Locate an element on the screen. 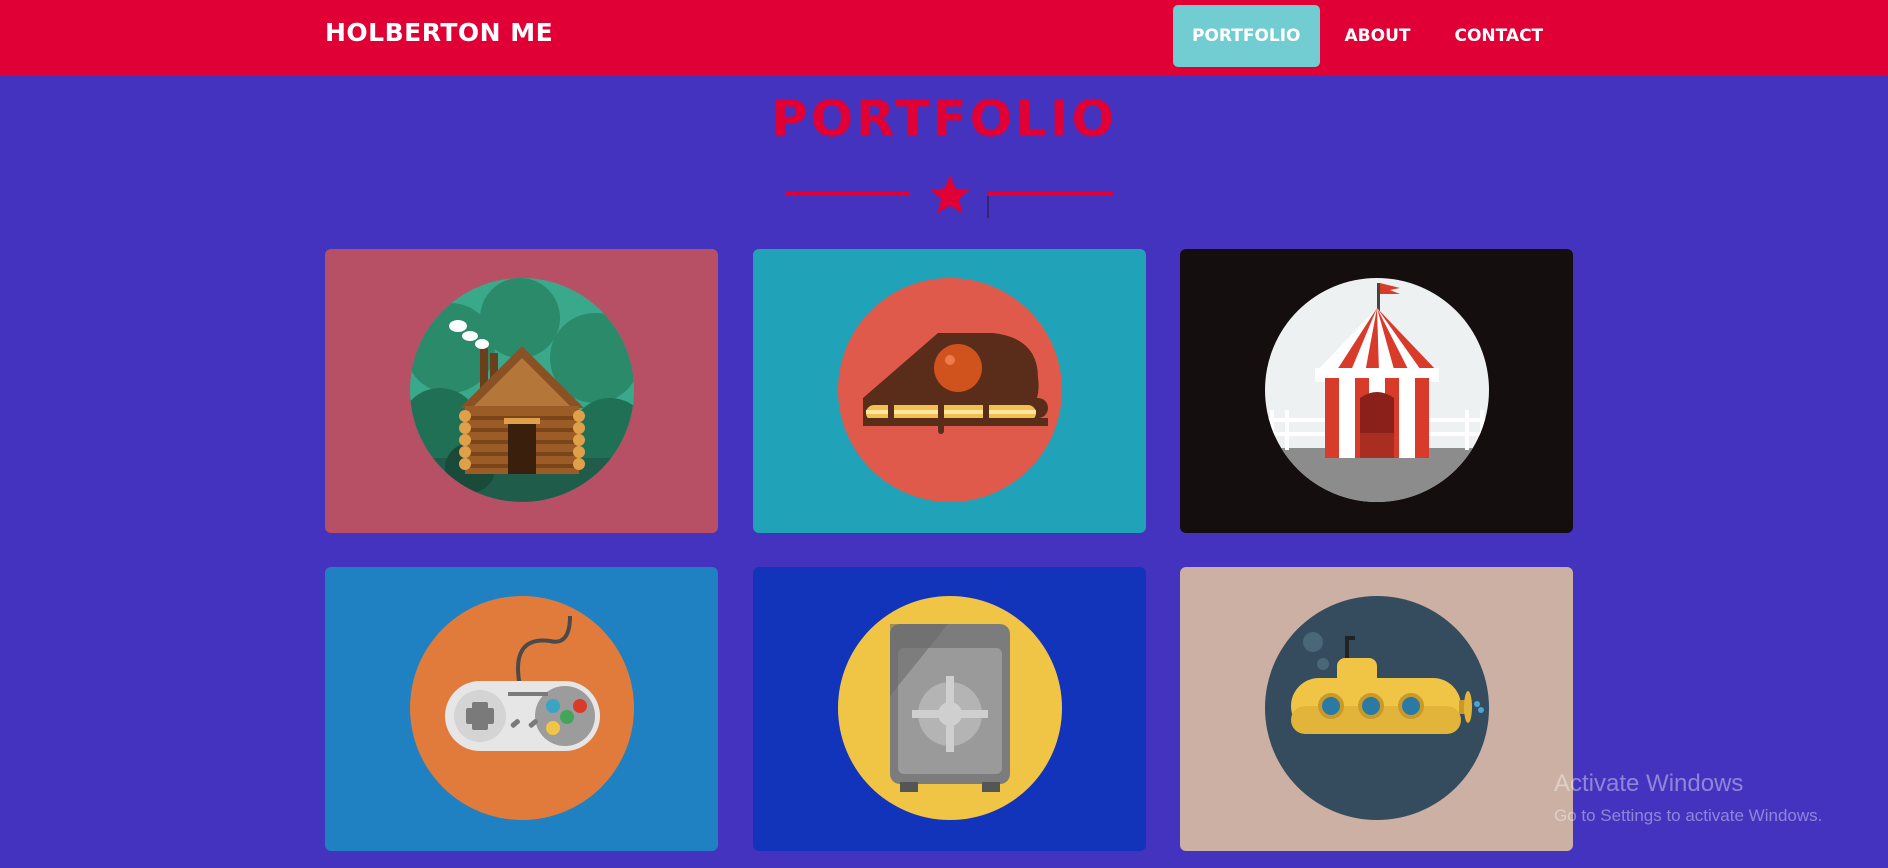 This screenshot has height=868, width=1888. star-icon is located at coordinates (950, 194).